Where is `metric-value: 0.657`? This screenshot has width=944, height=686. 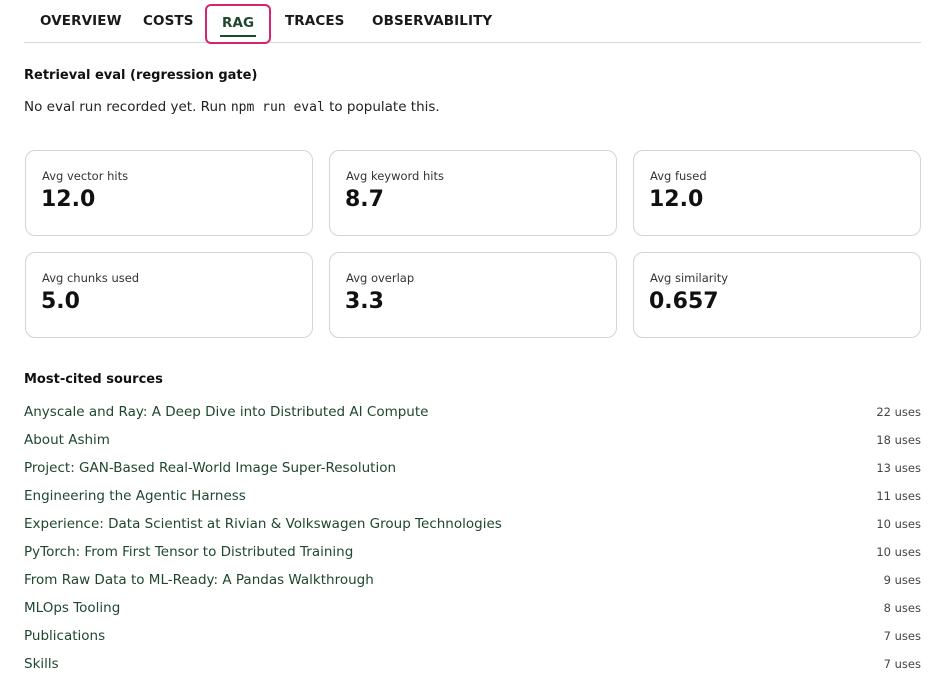 metric-value: 0.657 is located at coordinates (684, 301).